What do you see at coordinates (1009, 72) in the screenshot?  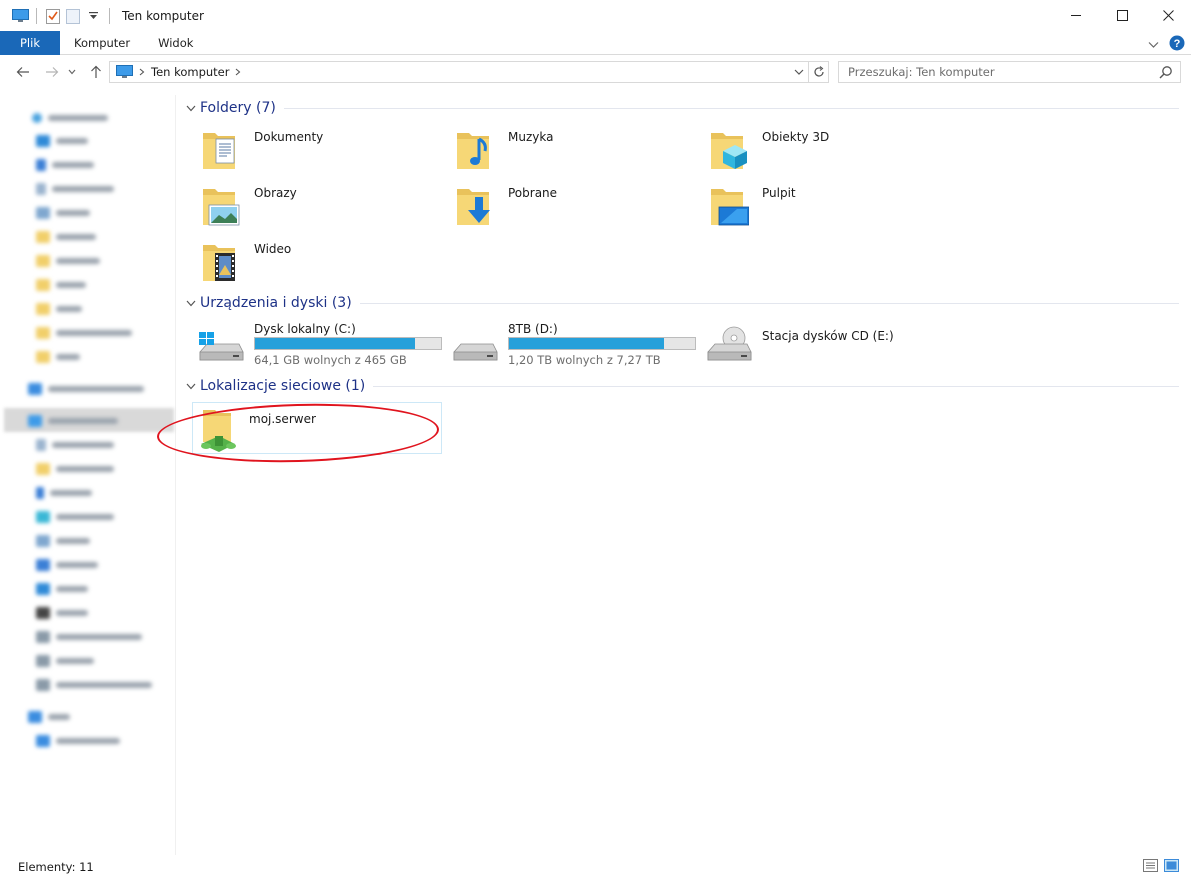 I see `search-input: Przeszukaj: Ten komputer` at bounding box center [1009, 72].